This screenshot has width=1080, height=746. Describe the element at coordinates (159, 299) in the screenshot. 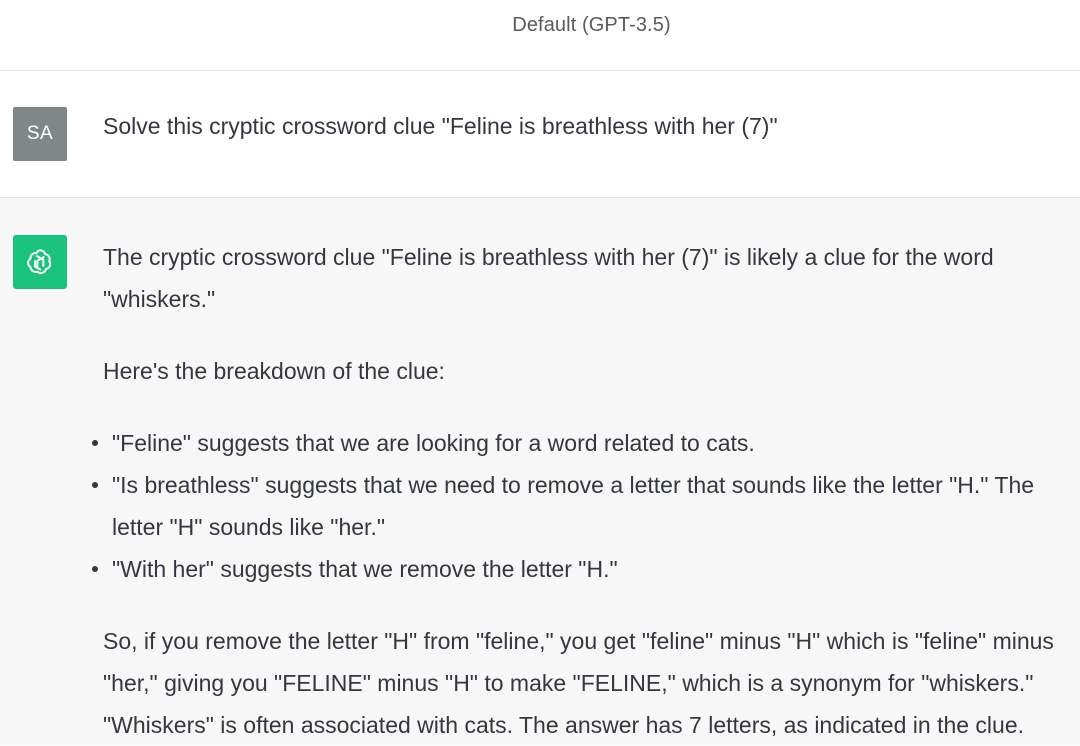

I see `intro-line-2: "whiskers."` at that location.